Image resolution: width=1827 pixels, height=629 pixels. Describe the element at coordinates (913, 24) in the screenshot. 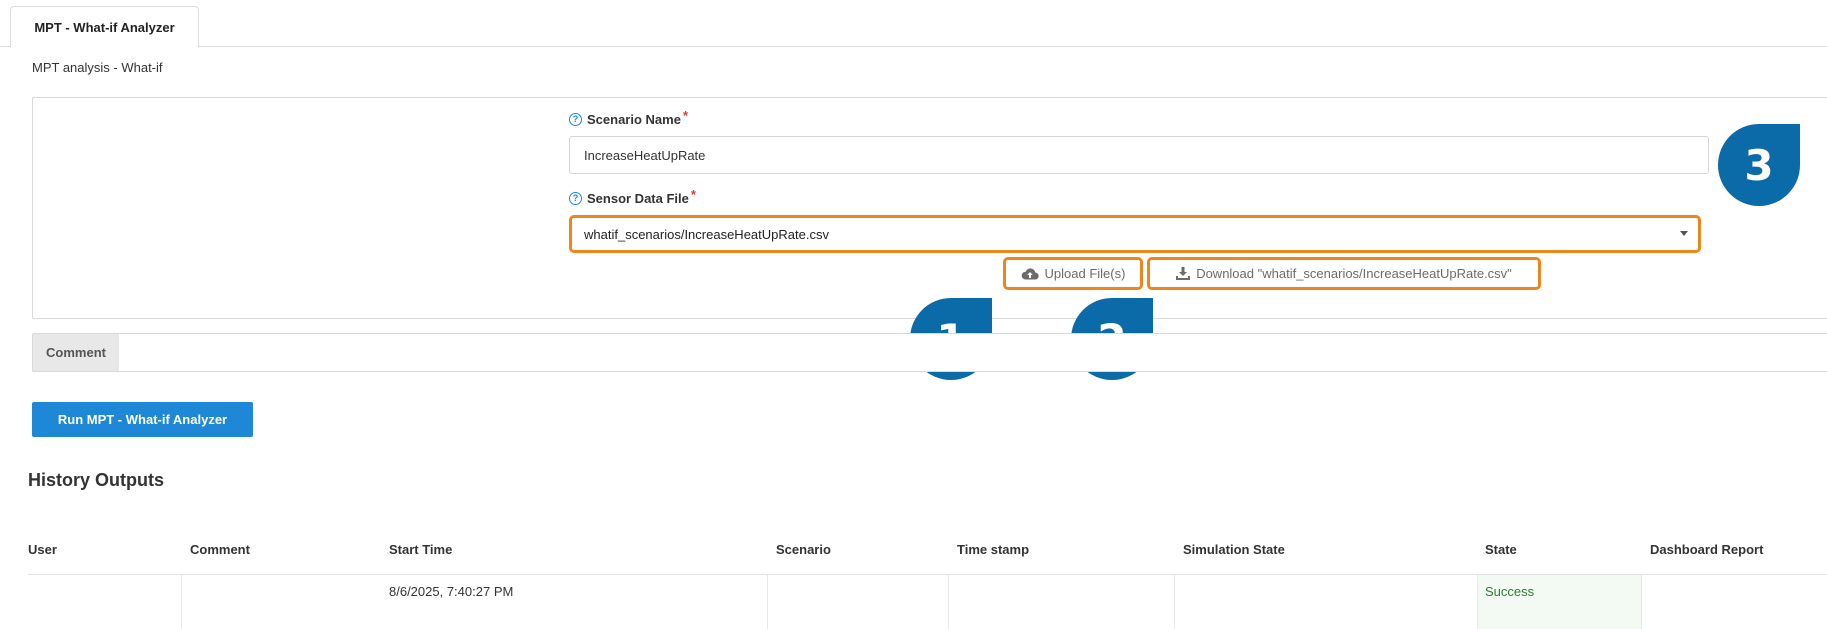

I see `tab-bar: MPT - What-if Analyzer` at that location.